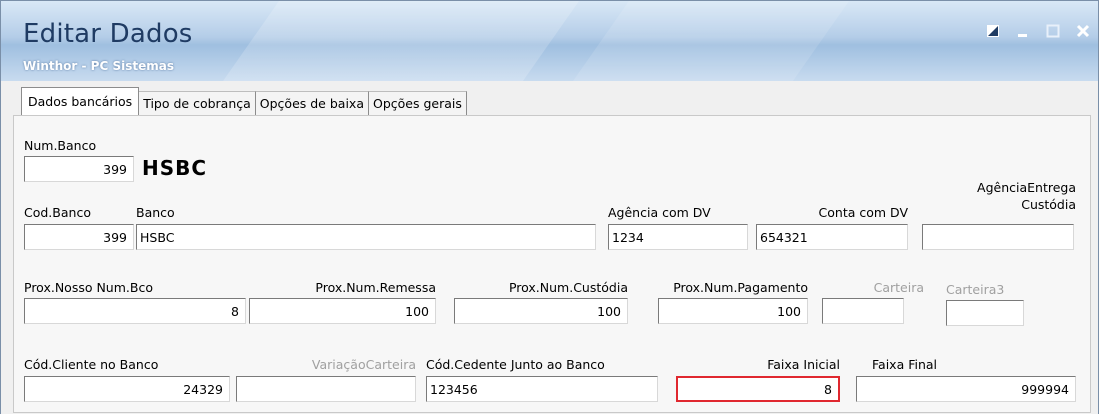 Image resolution: width=1099 pixels, height=414 pixels. I want to click on prox-num-pagamento-field: 100, so click(733, 311).